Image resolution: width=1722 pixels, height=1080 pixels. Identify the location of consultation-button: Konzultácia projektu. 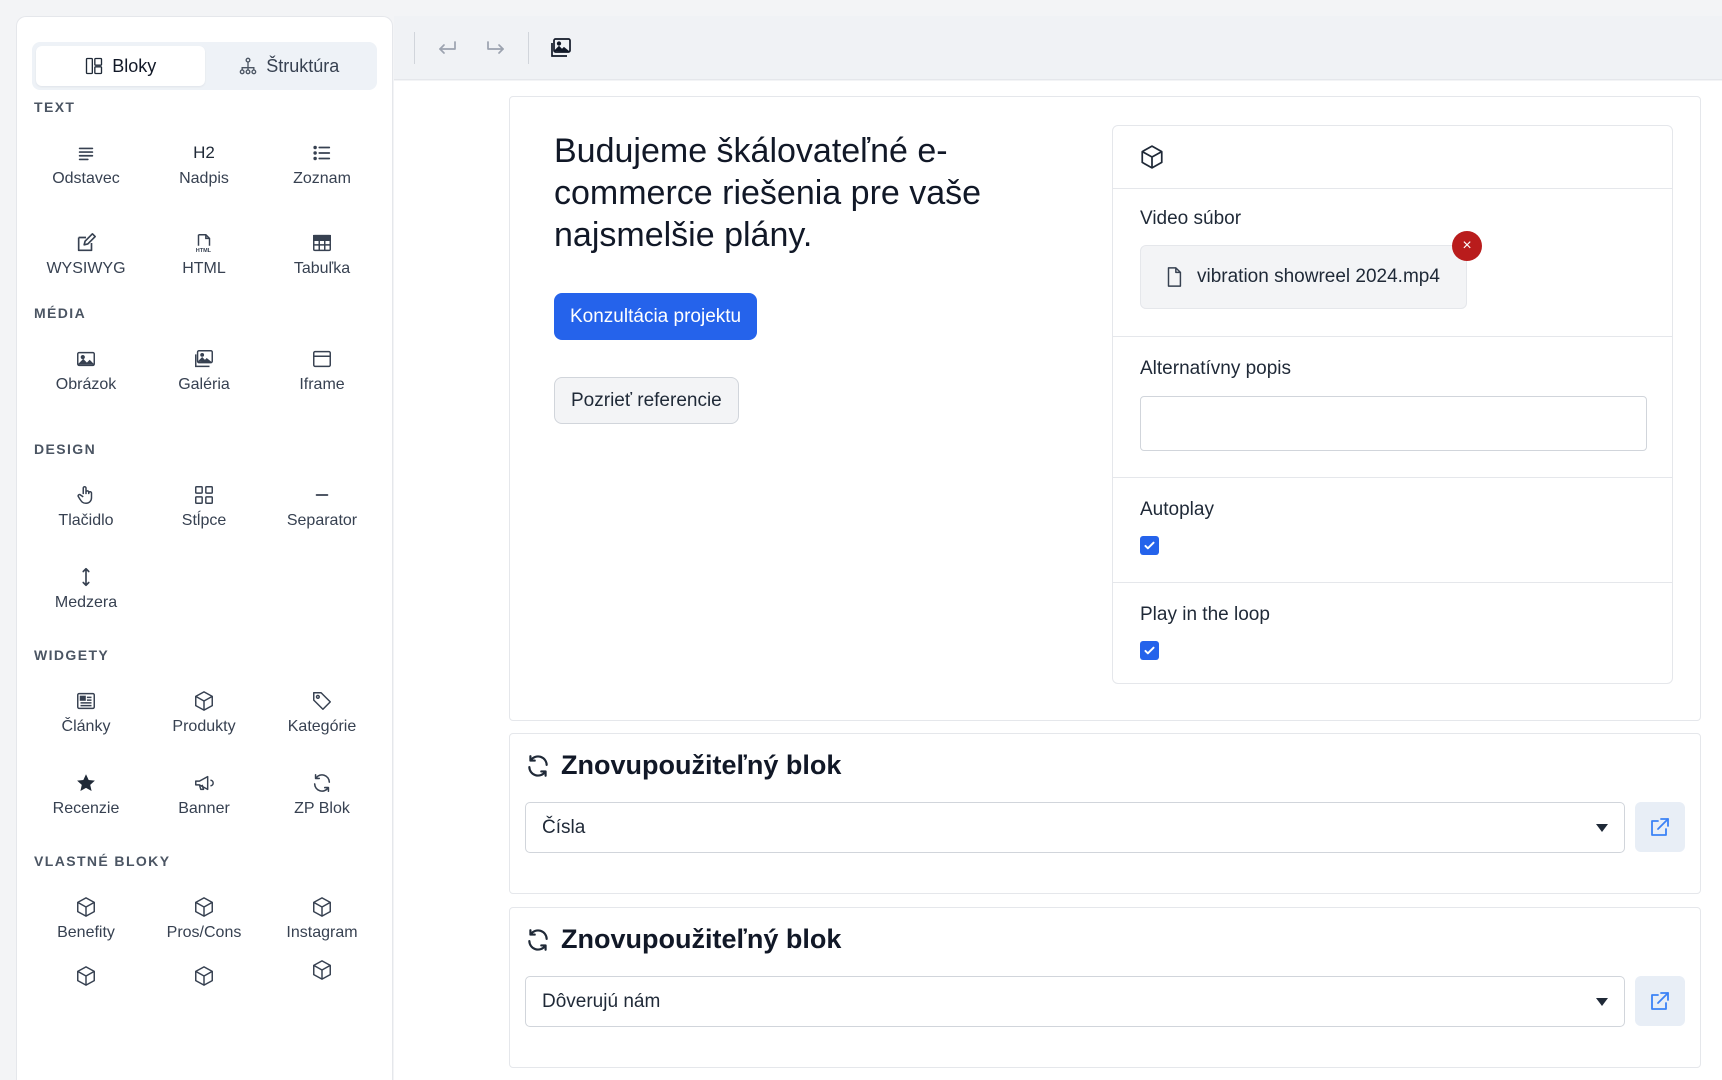
(656, 316).